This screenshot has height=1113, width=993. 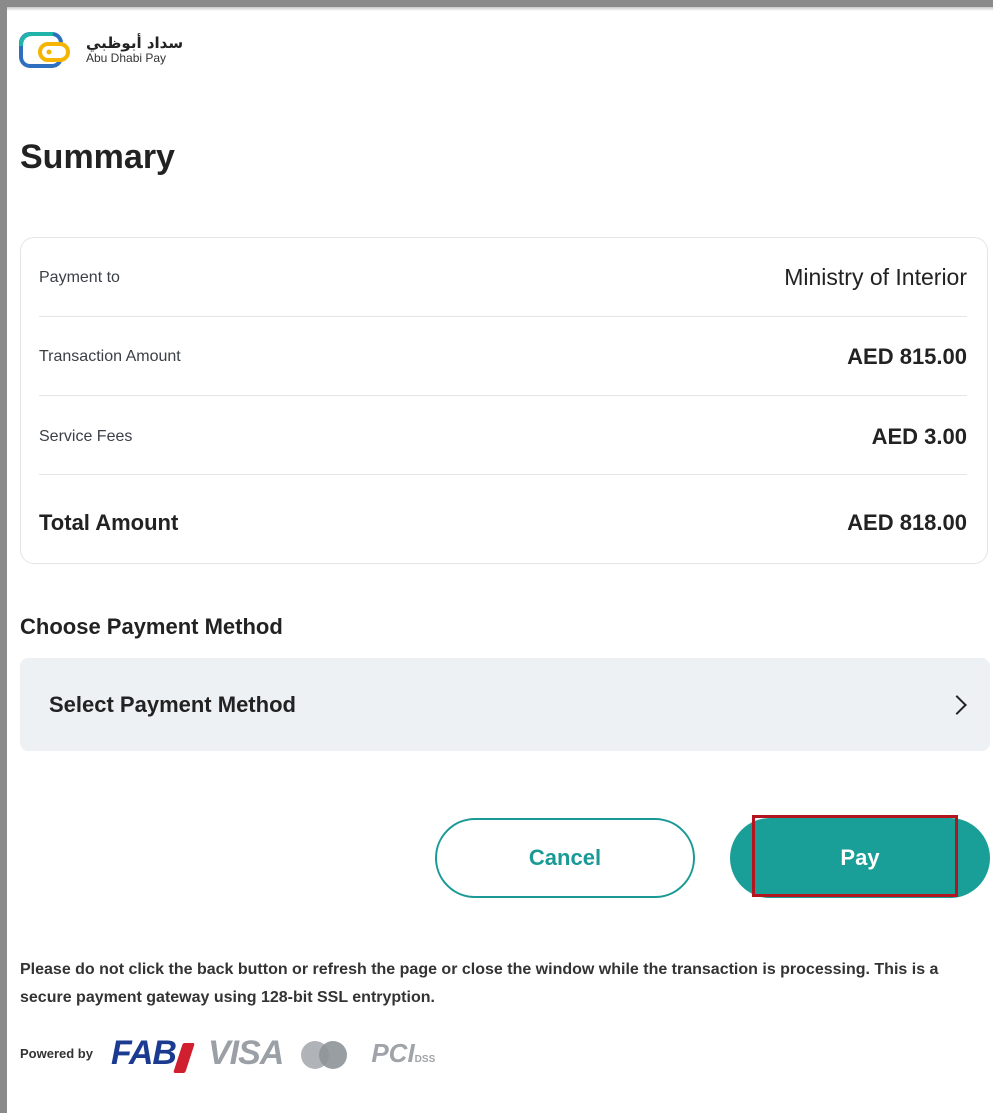 What do you see at coordinates (86, 436) in the screenshot?
I see `service-fees-label: Service Fees` at bounding box center [86, 436].